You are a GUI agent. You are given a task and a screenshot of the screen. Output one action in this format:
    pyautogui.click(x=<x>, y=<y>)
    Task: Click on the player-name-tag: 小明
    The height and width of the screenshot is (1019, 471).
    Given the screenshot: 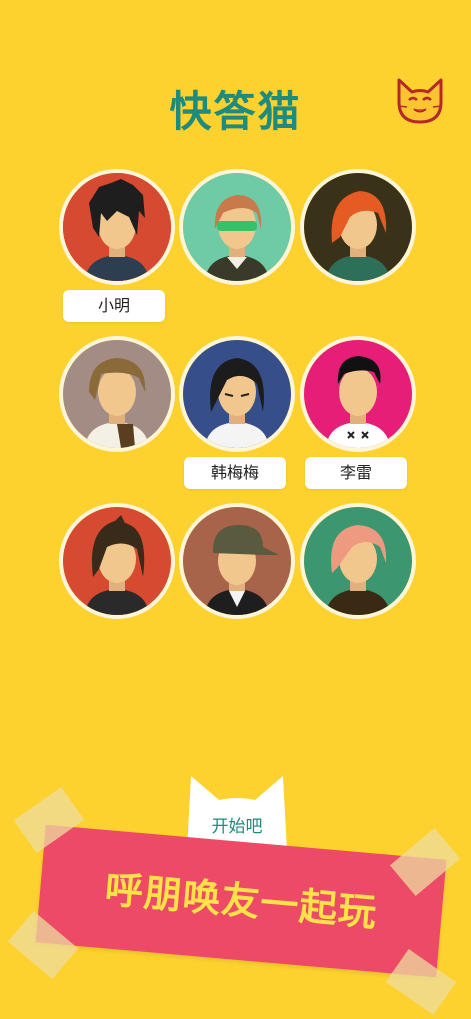 What is the action you would take?
    pyautogui.click(x=114, y=306)
    